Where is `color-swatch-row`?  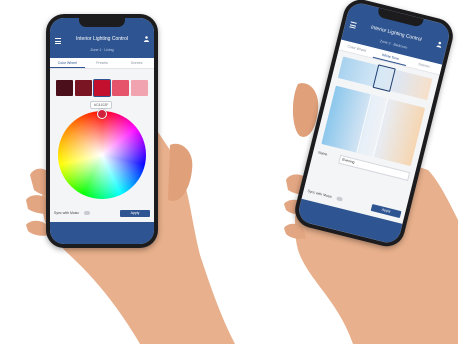
color-swatch-row is located at coordinates (102, 88).